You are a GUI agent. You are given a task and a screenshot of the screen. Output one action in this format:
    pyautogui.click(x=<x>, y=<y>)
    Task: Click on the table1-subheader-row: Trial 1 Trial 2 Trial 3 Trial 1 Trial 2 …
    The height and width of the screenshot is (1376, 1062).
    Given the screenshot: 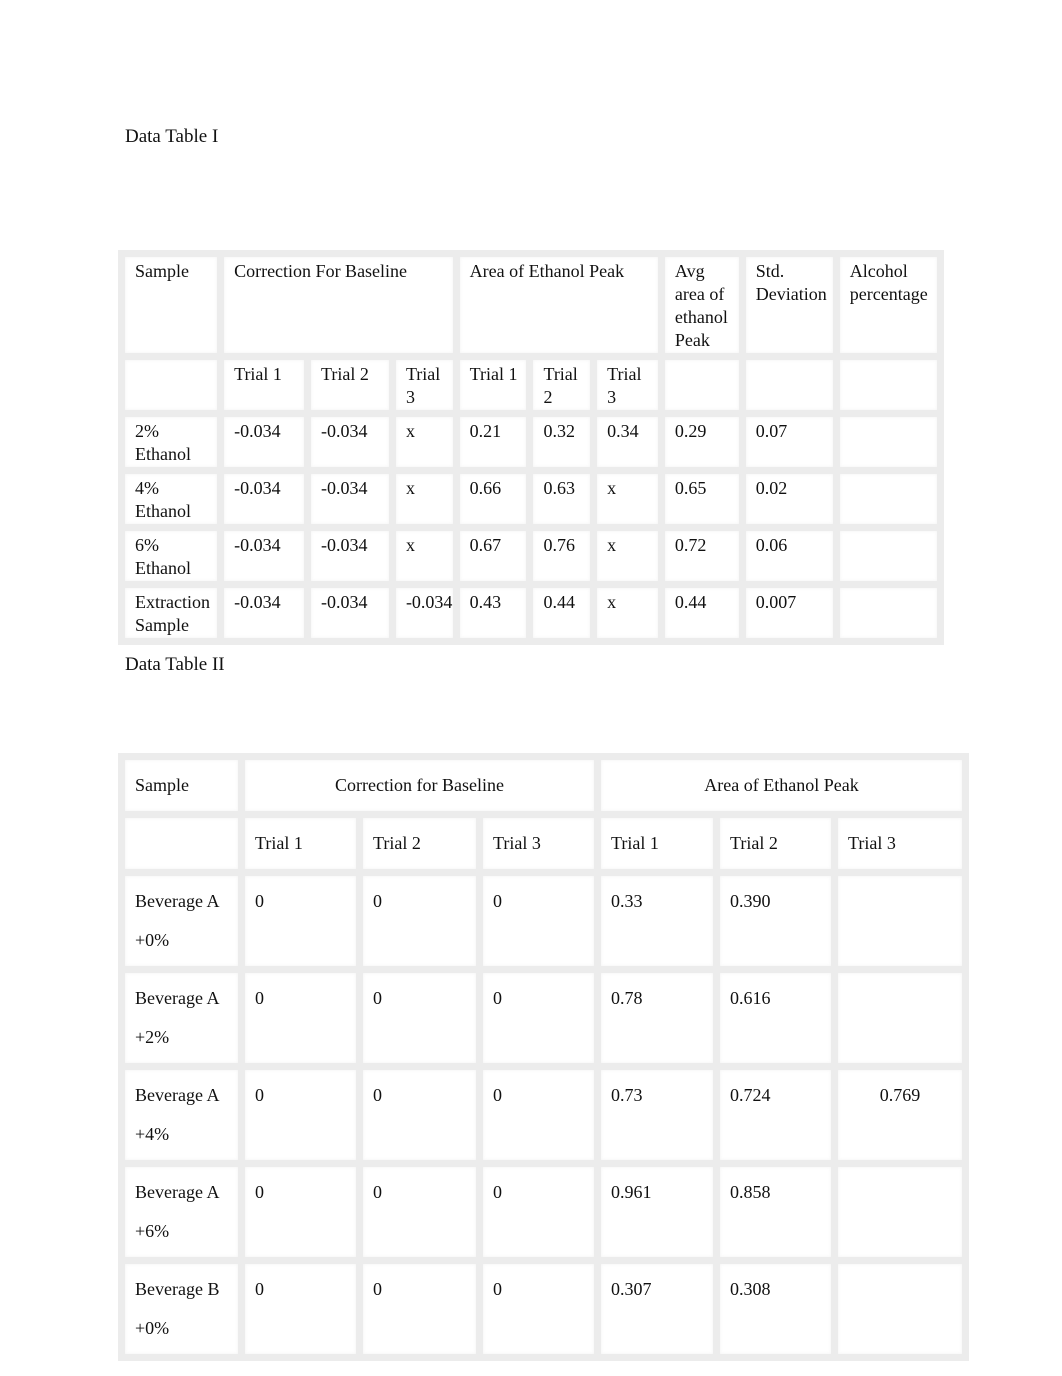 What is the action you would take?
    pyautogui.click(x=531, y=385)
    